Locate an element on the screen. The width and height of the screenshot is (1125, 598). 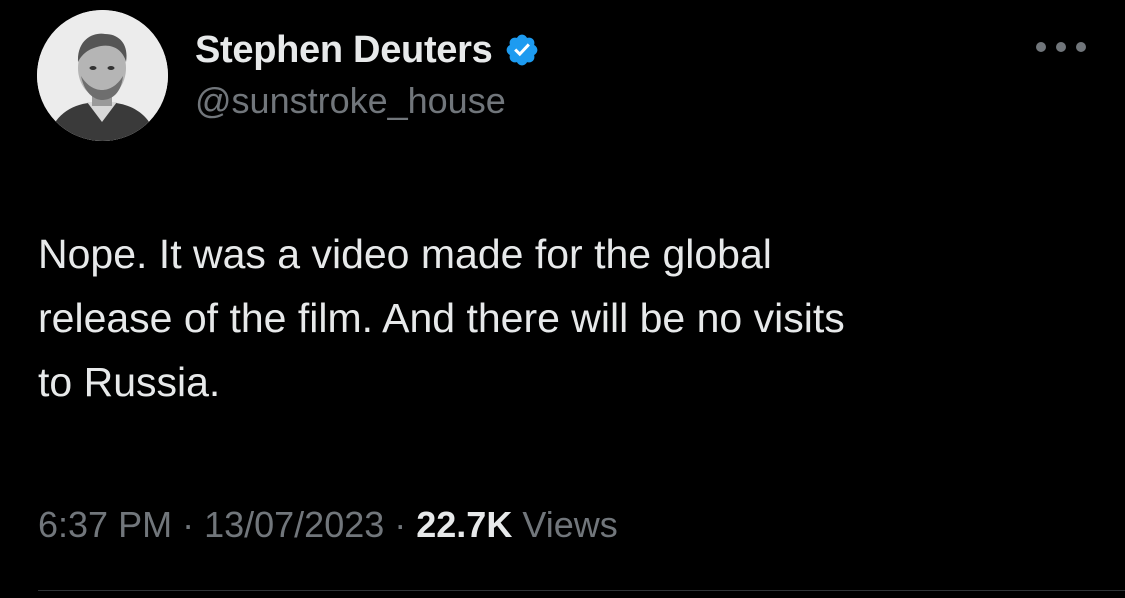
avatar-portrait-icon is located at coordinates (102, 75).